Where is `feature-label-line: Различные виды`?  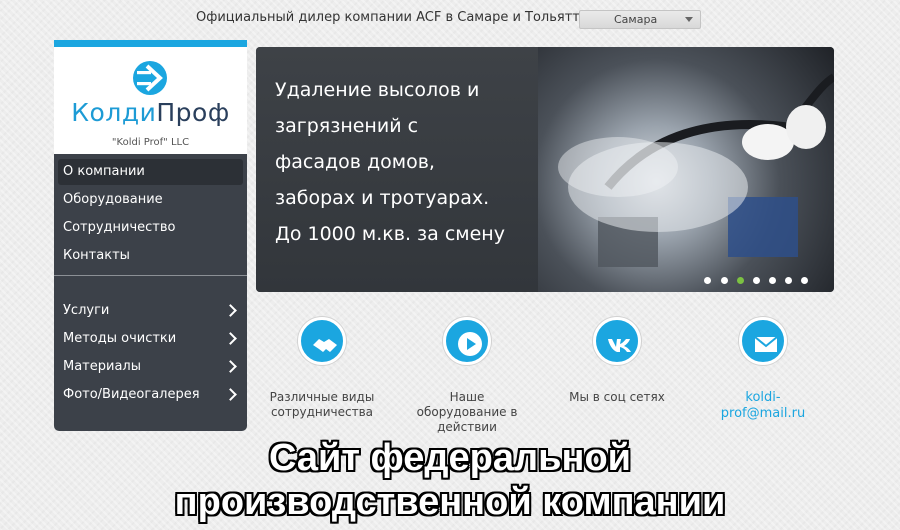 feature-label-line: Различные виды is located at coordinates (322, 397).